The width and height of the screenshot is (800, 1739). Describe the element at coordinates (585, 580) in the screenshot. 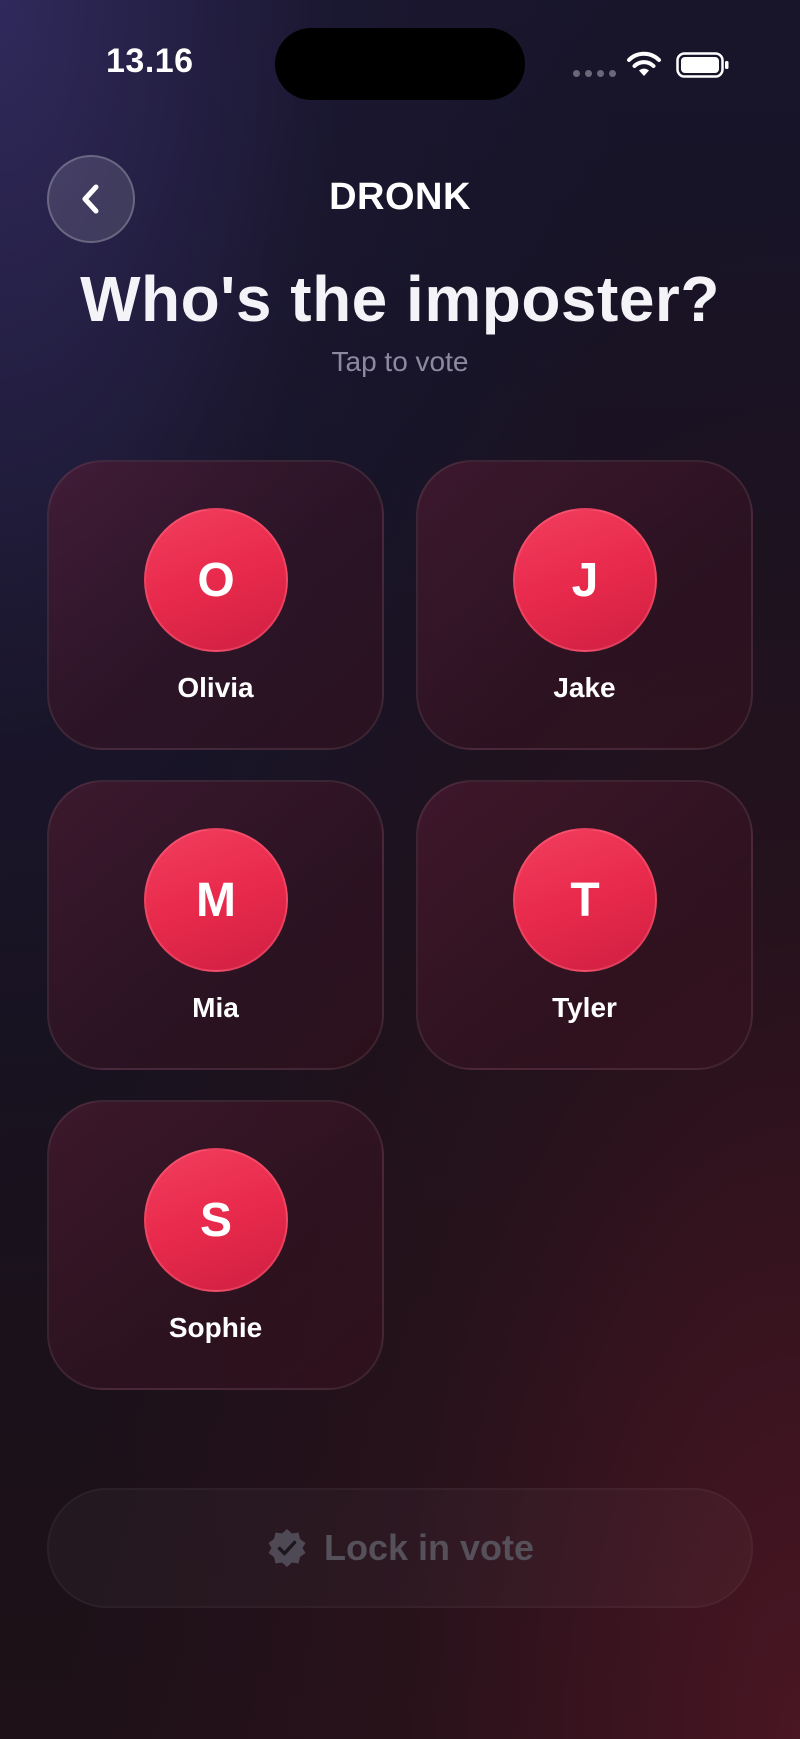

I see `avatar: J` at that location.